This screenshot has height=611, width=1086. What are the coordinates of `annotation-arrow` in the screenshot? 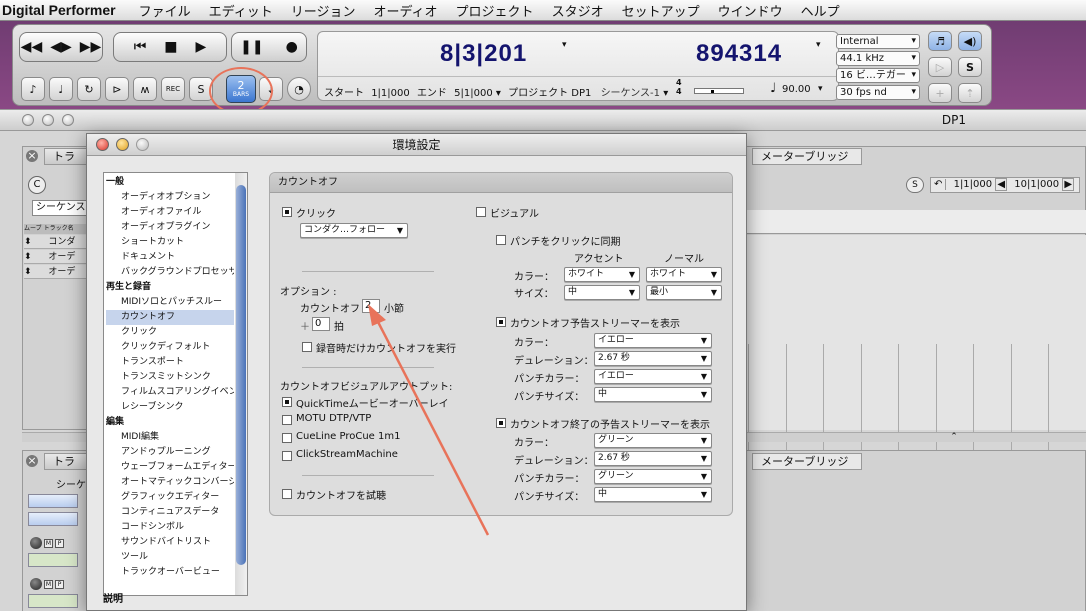 It's located at (429, 420).